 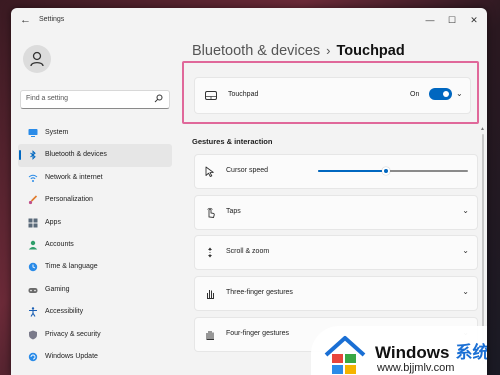 What do you see at coordinates (71, 356) in the screenshot?
I see `sidebar-item-label: Windows Update` at bounding box center [71, 356].